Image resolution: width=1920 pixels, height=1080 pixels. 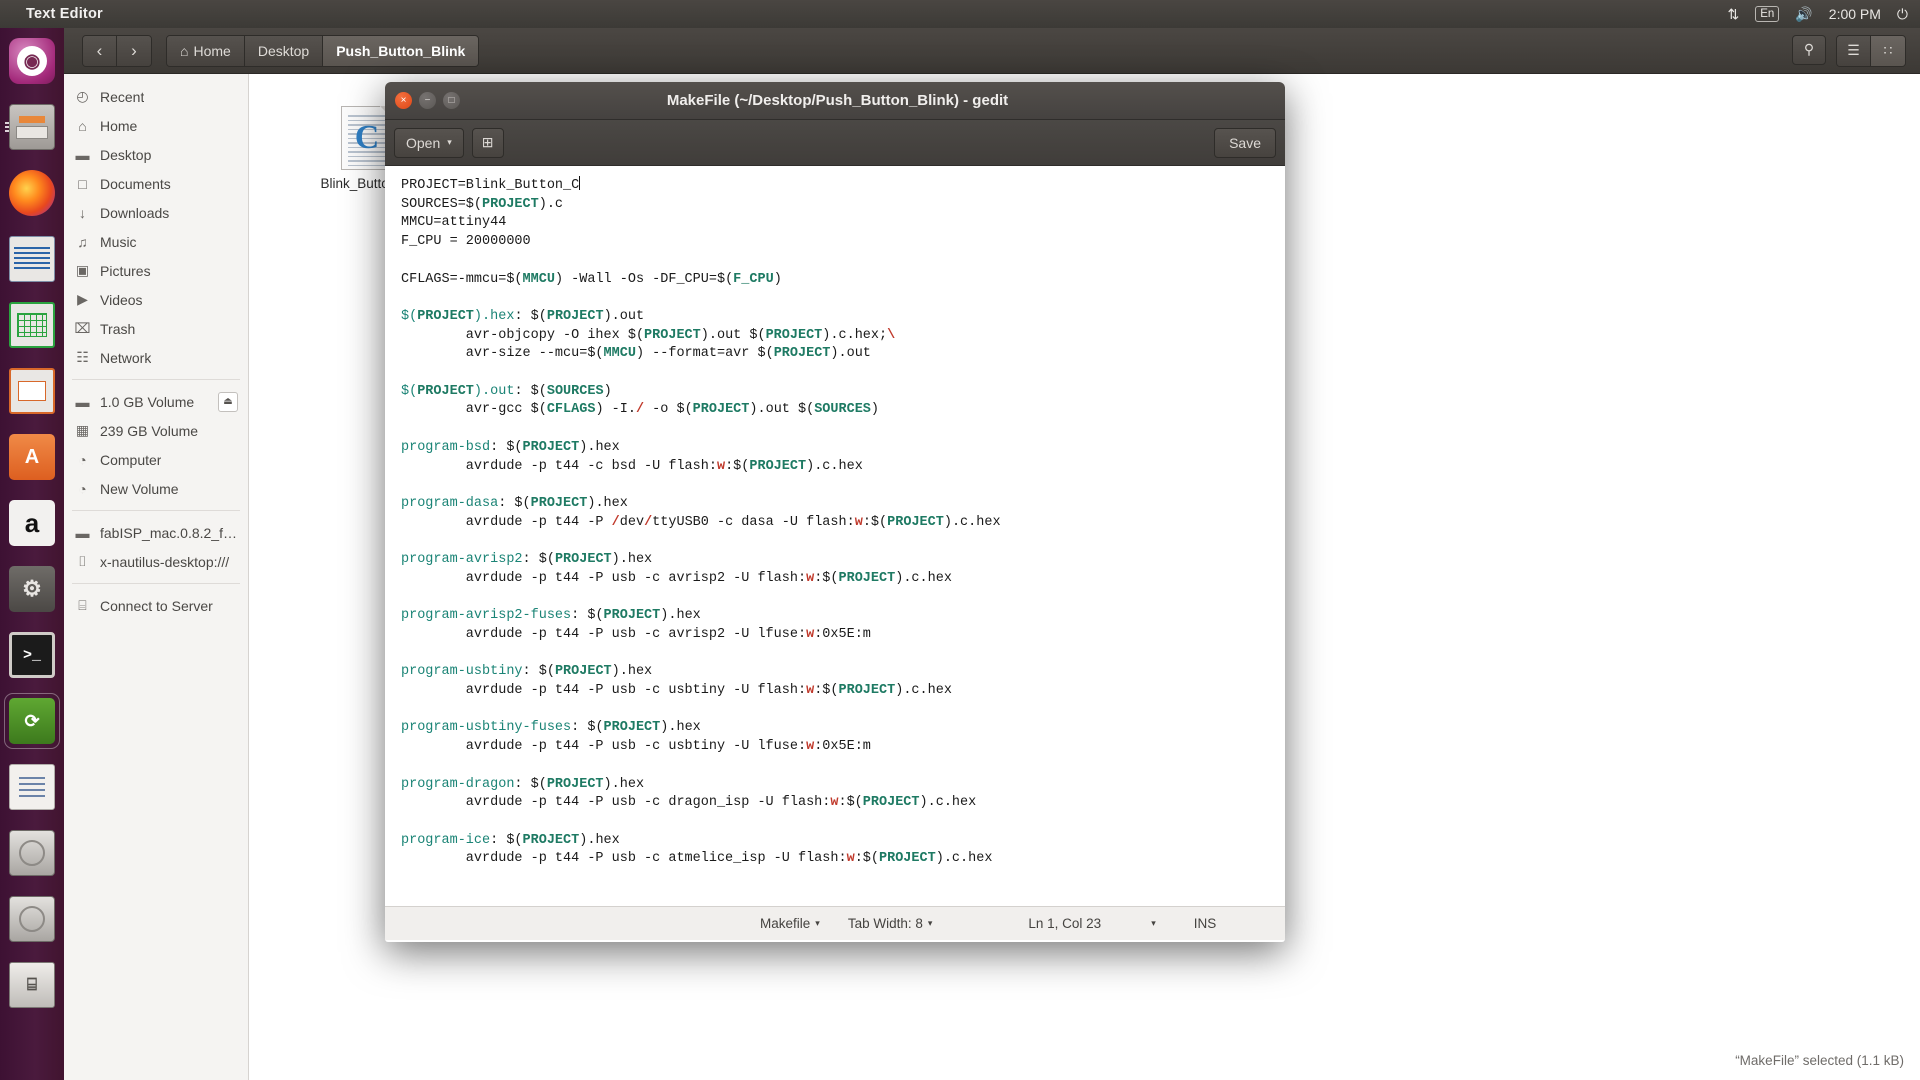 What do you see at coordinates (451, 100) in the screenshot?
I see `maximize-icon: □` at bounding box center [451, 100].